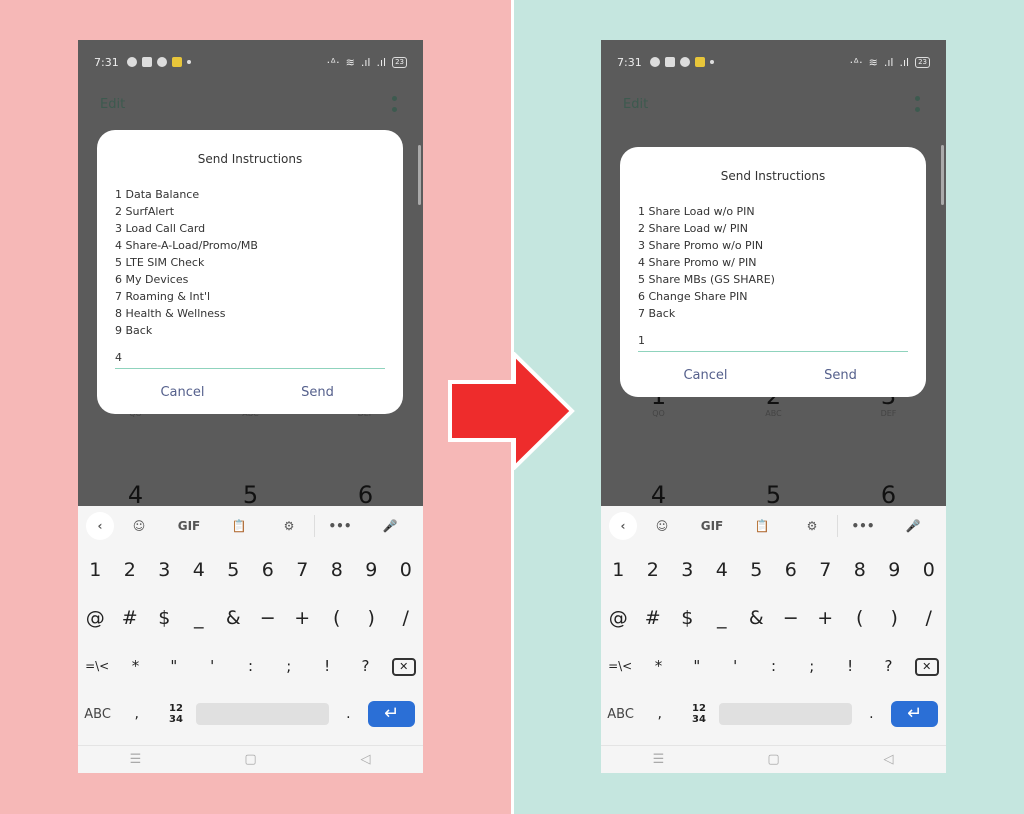 This screenshot has width=1024, height=814. Describe the element at coordinates (860, 570) in the screenshot. I see `key: 8` at that location.